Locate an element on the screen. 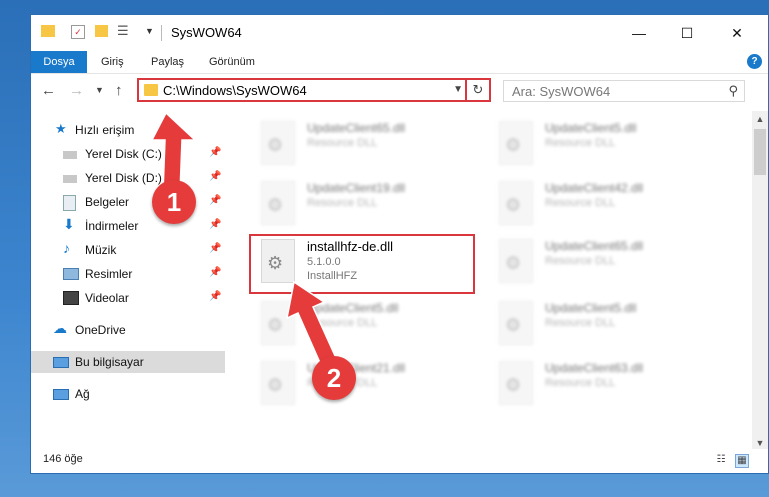 This screenshot has height=497, width=769. annotation-arrows is located at coordinates (243, 239).